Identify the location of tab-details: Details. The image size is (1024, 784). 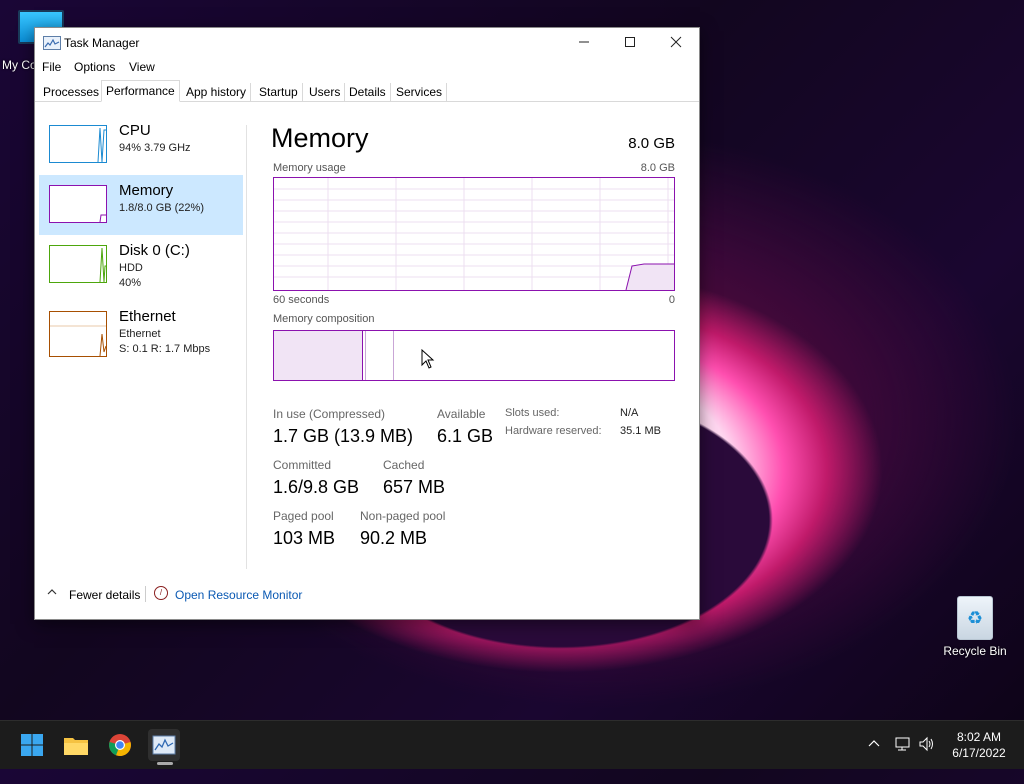
(368, 92).